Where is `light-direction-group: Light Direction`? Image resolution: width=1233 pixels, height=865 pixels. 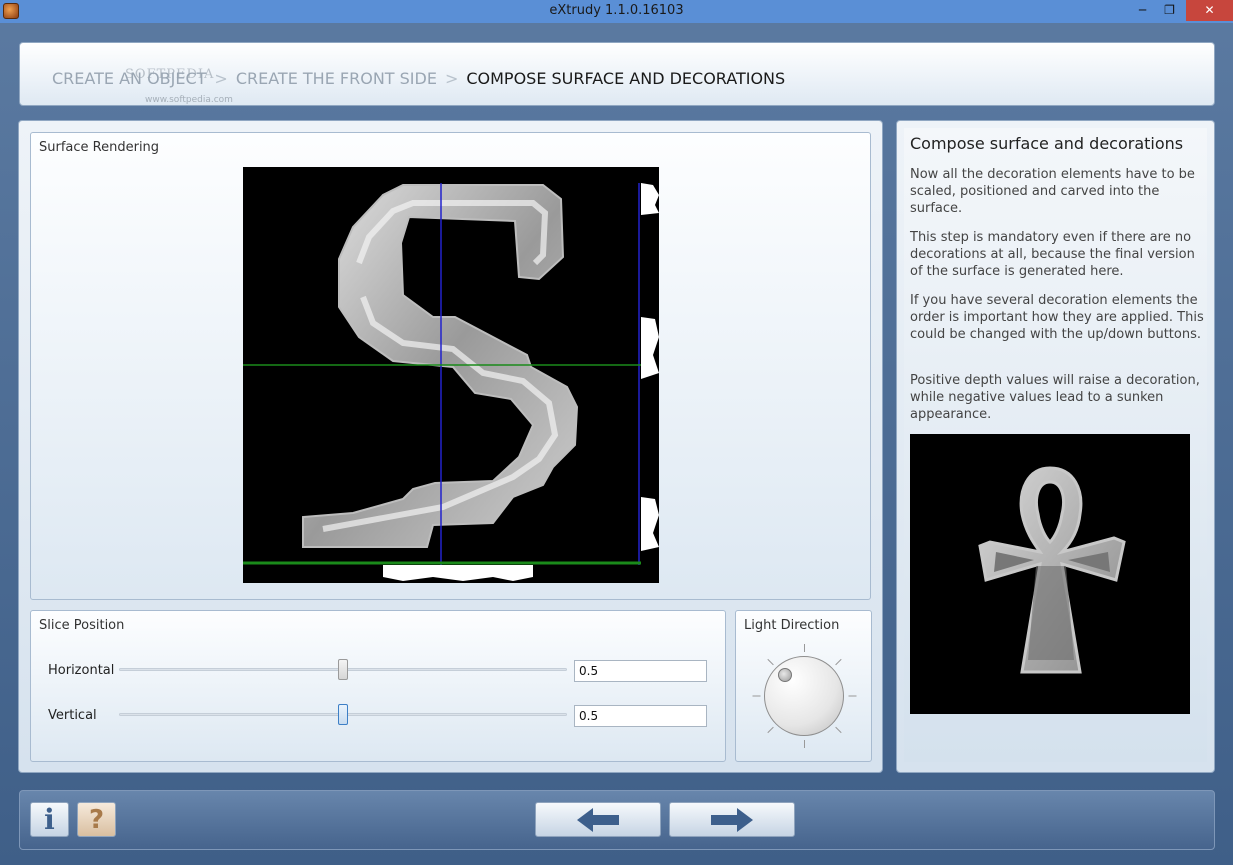 light-direction-group: Light Direction is located at coordinates (803, 686).